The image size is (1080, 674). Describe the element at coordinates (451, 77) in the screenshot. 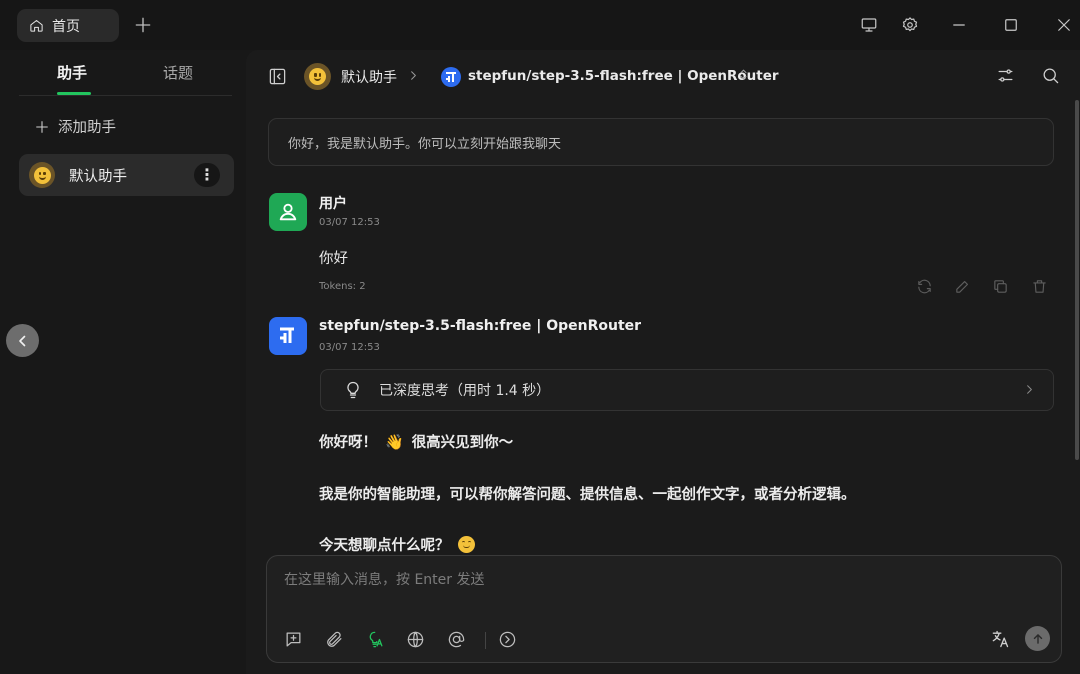

I see `stepfun-logo-icon` at that location.